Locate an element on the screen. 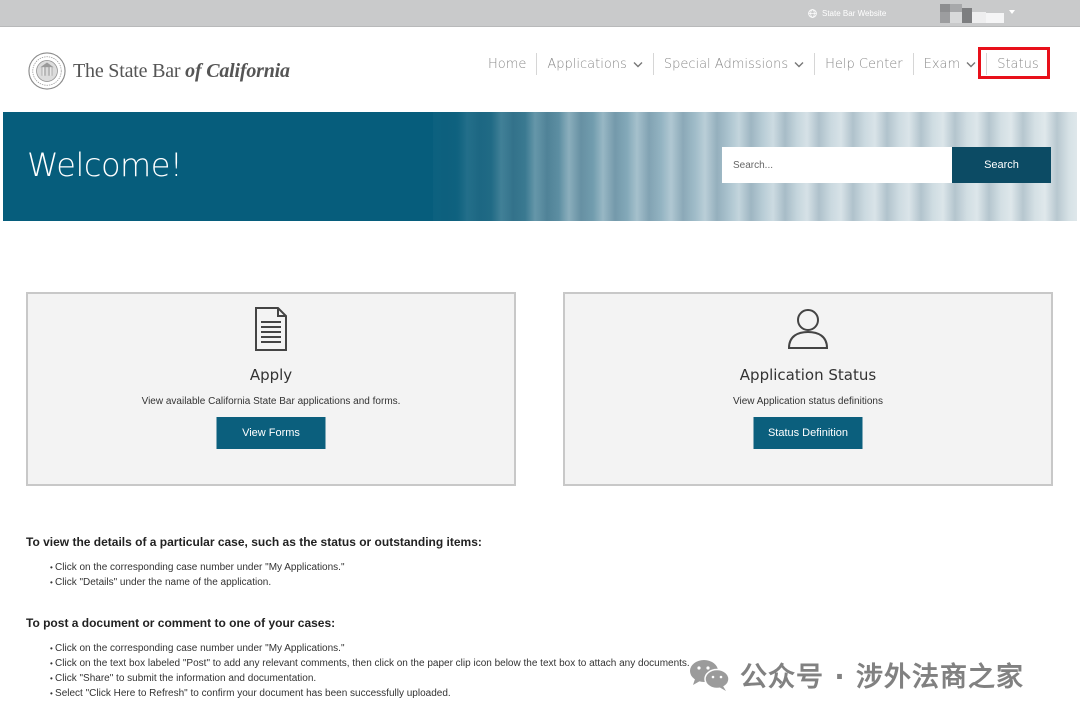 Image resolution: width=1080 pixels, height=716 pixels. application-status-description: View Application status definitions is located at coordinates (808, 401).